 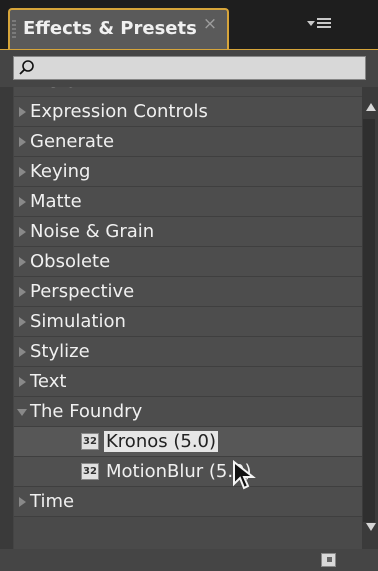 I want to click on panel-tab-bar: Effects & Presets ×, so click(x=189, y=25).